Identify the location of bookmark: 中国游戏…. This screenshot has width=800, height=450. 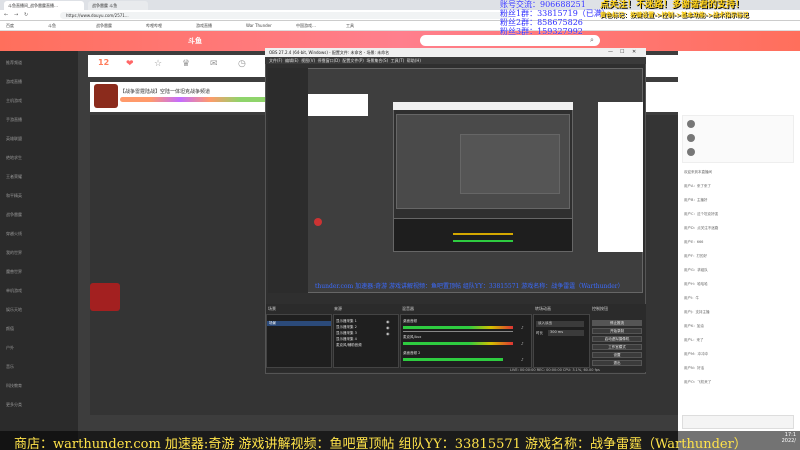
(306, 26).